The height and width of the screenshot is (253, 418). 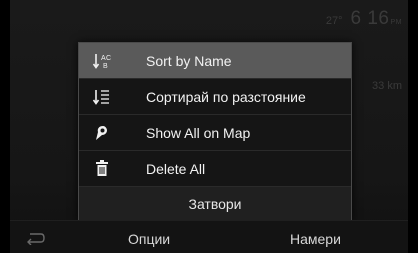 What do you see at coordinates (387, 86) in the screenshot?
I see `background-distance: 33 km` at bounding box center [387, 86].